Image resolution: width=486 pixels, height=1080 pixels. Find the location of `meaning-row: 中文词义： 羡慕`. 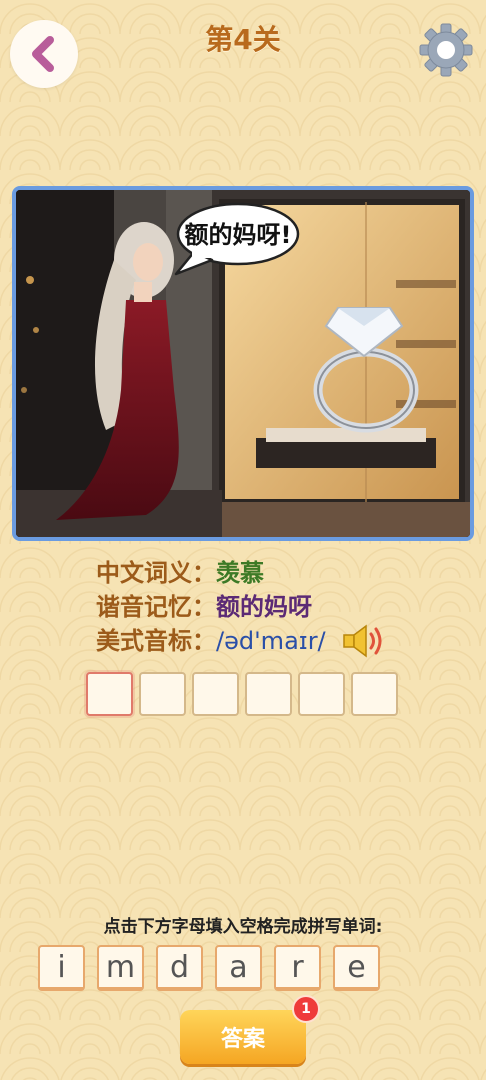

meaning-row: 中文词义： 羡慕 is located at coordinates (241, 573).